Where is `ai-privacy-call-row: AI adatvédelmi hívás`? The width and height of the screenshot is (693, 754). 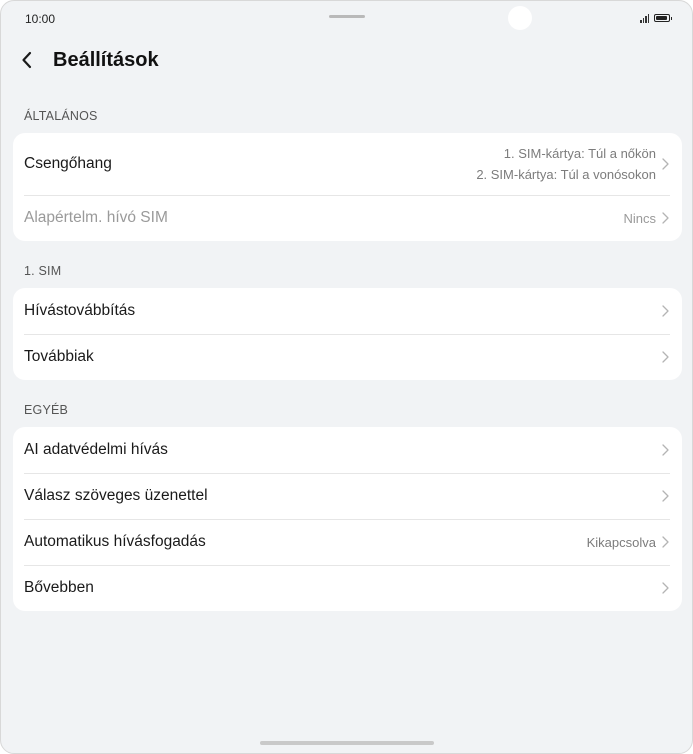
ai-privacy-call-row: AI adatvédelmi hívás is located at coordinates (347, 450).